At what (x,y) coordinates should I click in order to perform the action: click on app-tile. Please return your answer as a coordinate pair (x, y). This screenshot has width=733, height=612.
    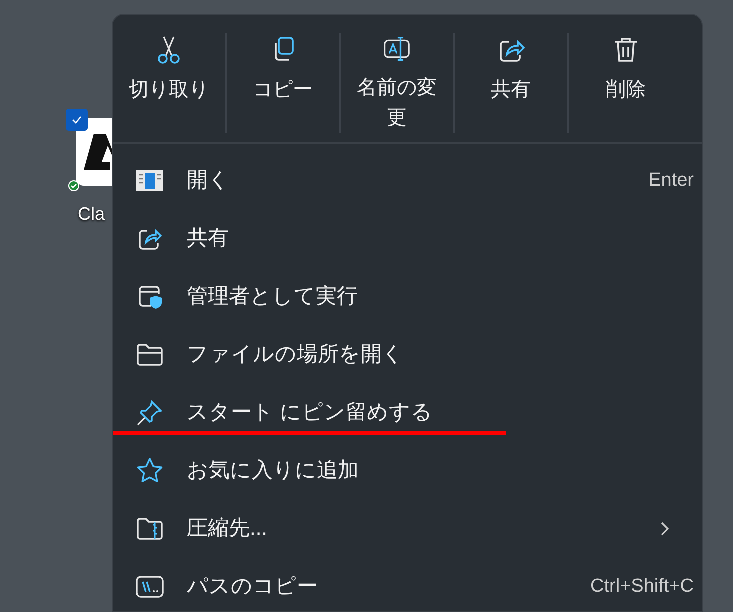
    Looking at the image, I should click on (94, 152).